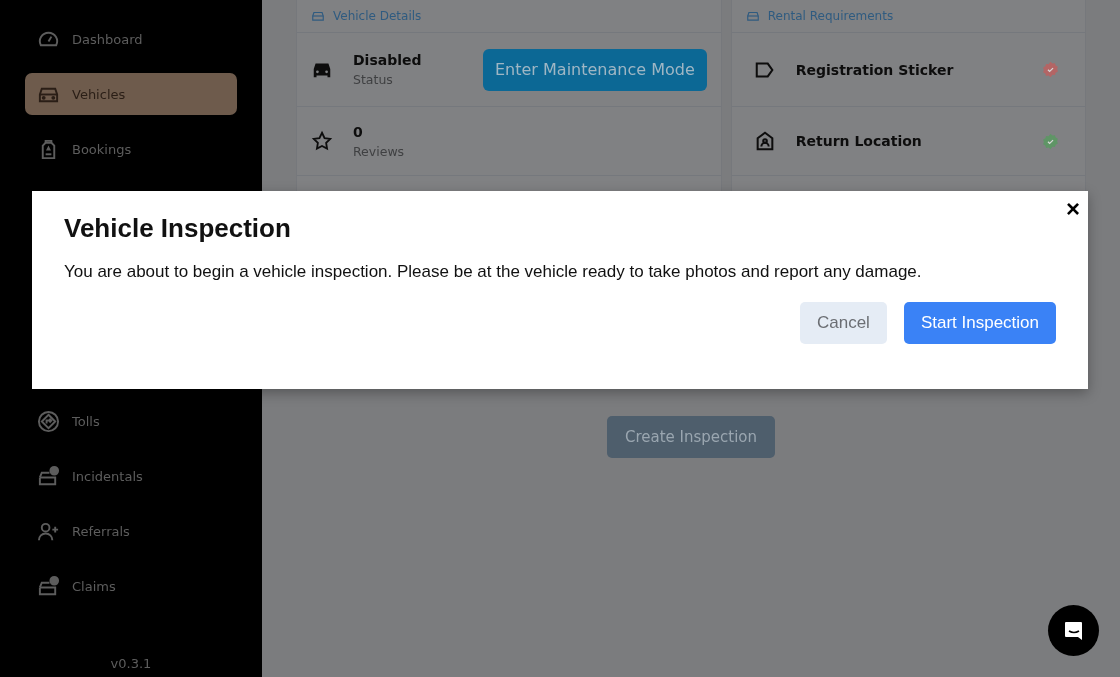 The width and height of the screenshot is (1120, 677). What do you see at coordinates (843, 323) in the screenshot?
I see `cancel-button: Cancel` at bounding box center [843, 323].